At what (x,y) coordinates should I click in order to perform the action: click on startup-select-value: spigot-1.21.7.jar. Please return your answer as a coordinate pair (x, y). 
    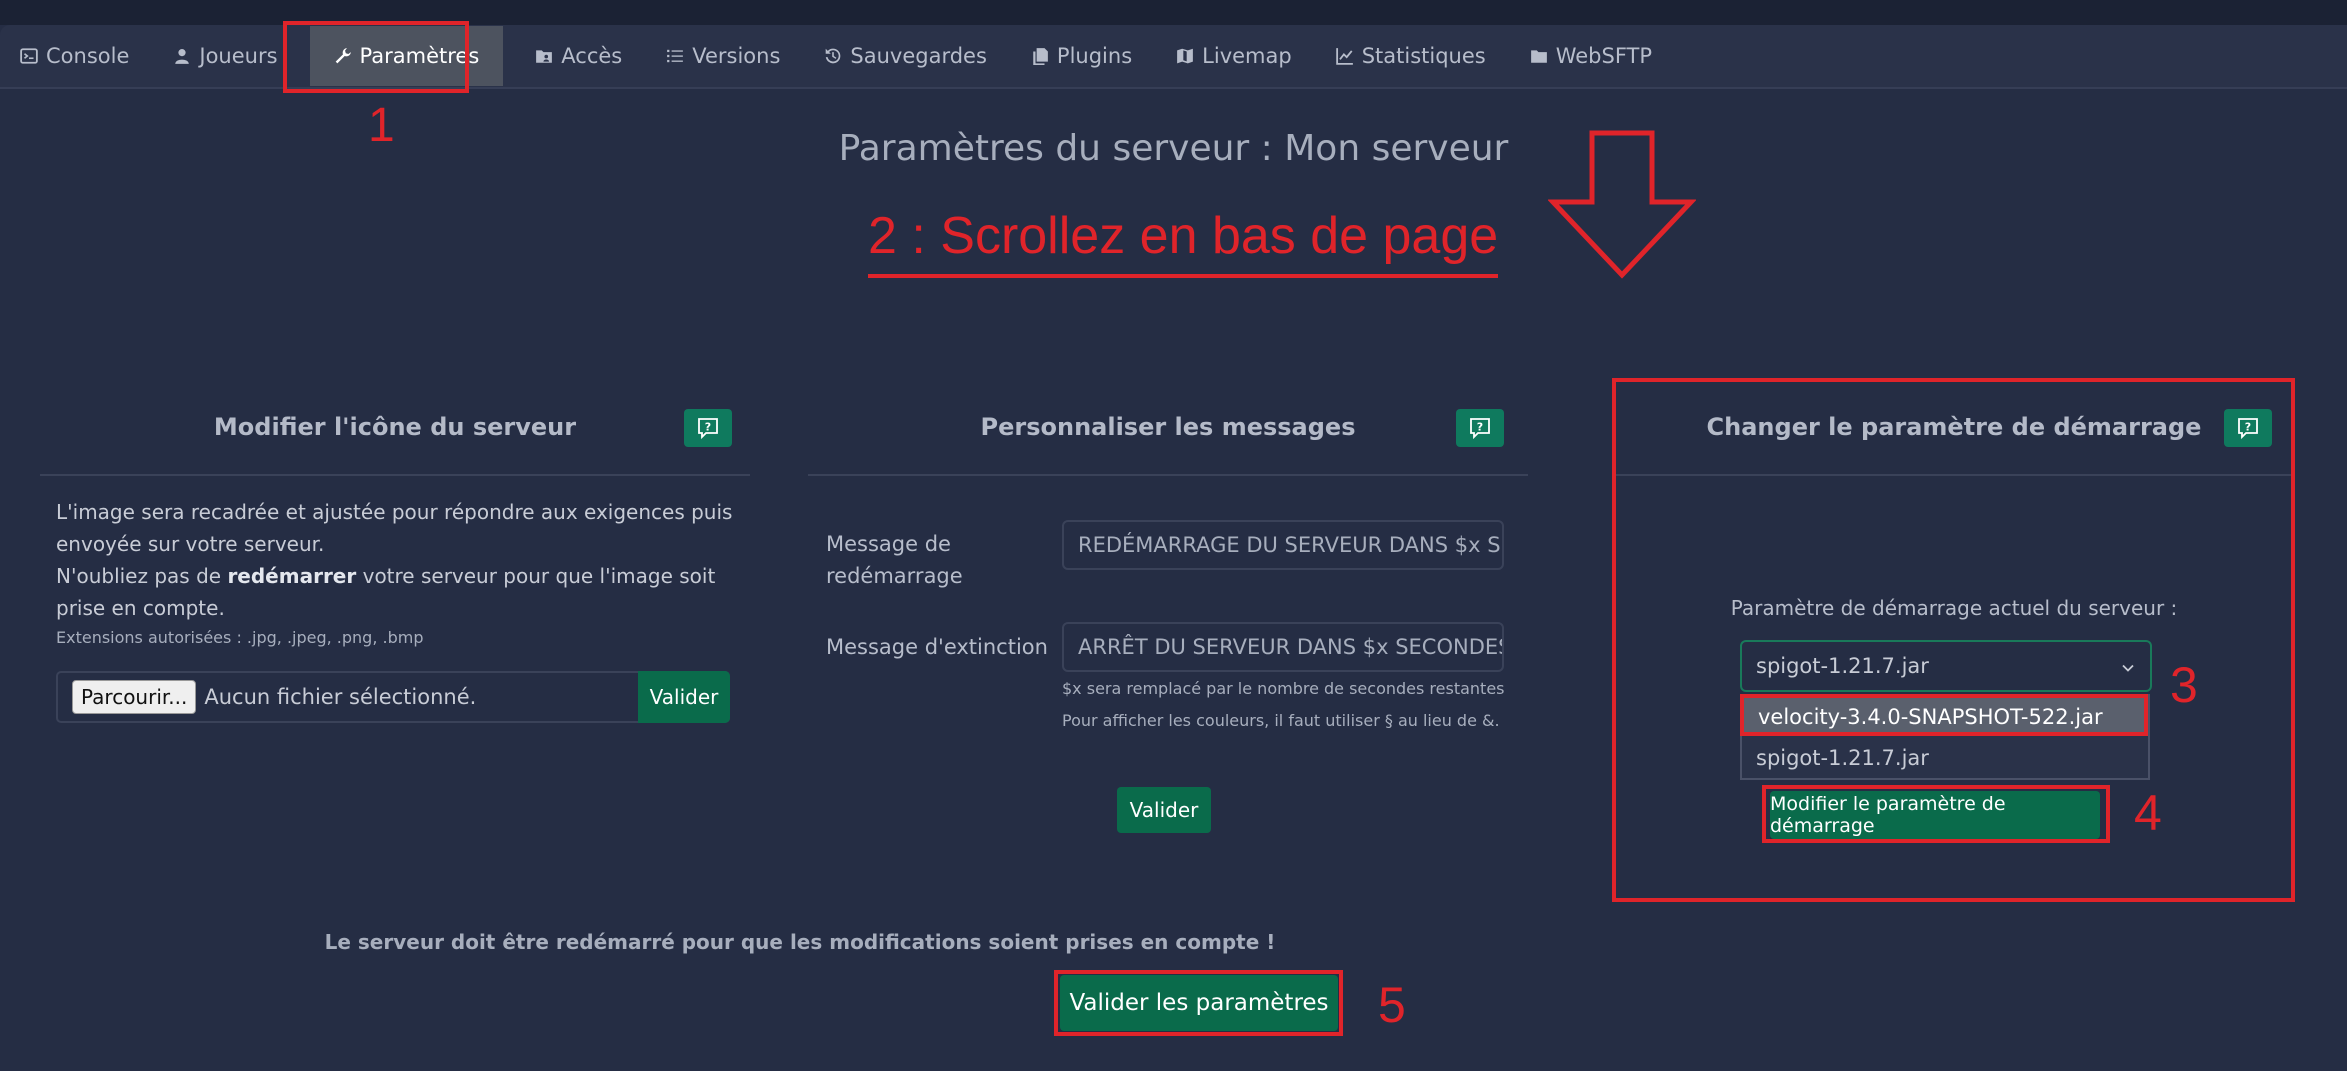
    Looking at the image, I should click on (1842, 666).